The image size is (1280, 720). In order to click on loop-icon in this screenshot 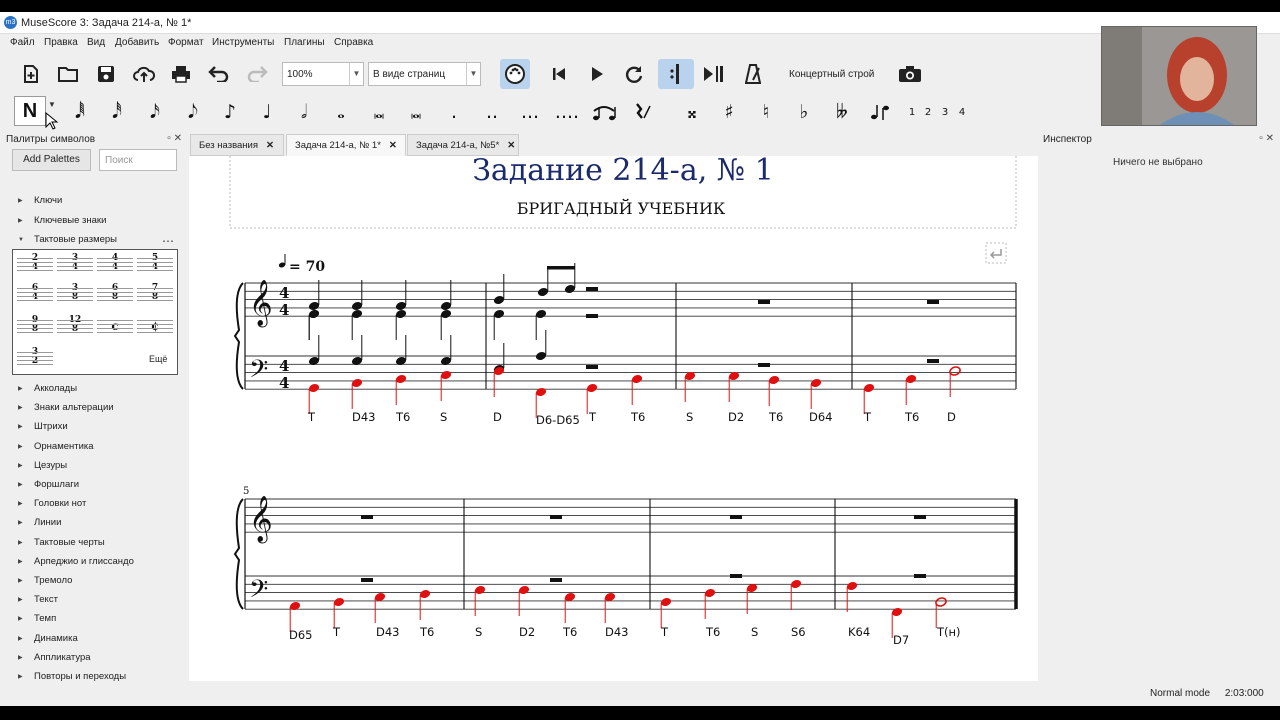, I will do `click(634, 74)`.